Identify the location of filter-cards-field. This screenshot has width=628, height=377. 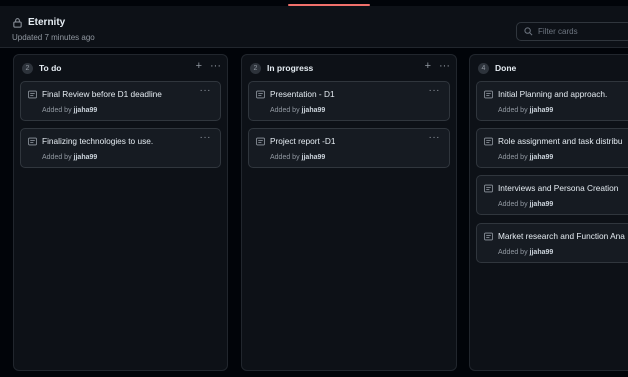
(572, 31).